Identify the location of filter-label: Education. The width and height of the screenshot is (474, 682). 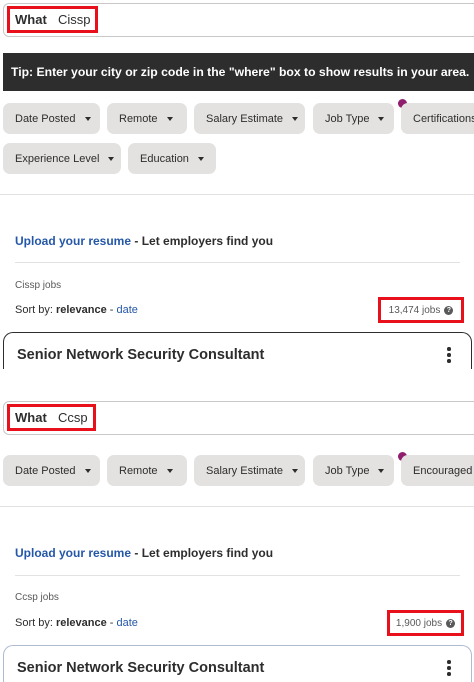
(164, 158).